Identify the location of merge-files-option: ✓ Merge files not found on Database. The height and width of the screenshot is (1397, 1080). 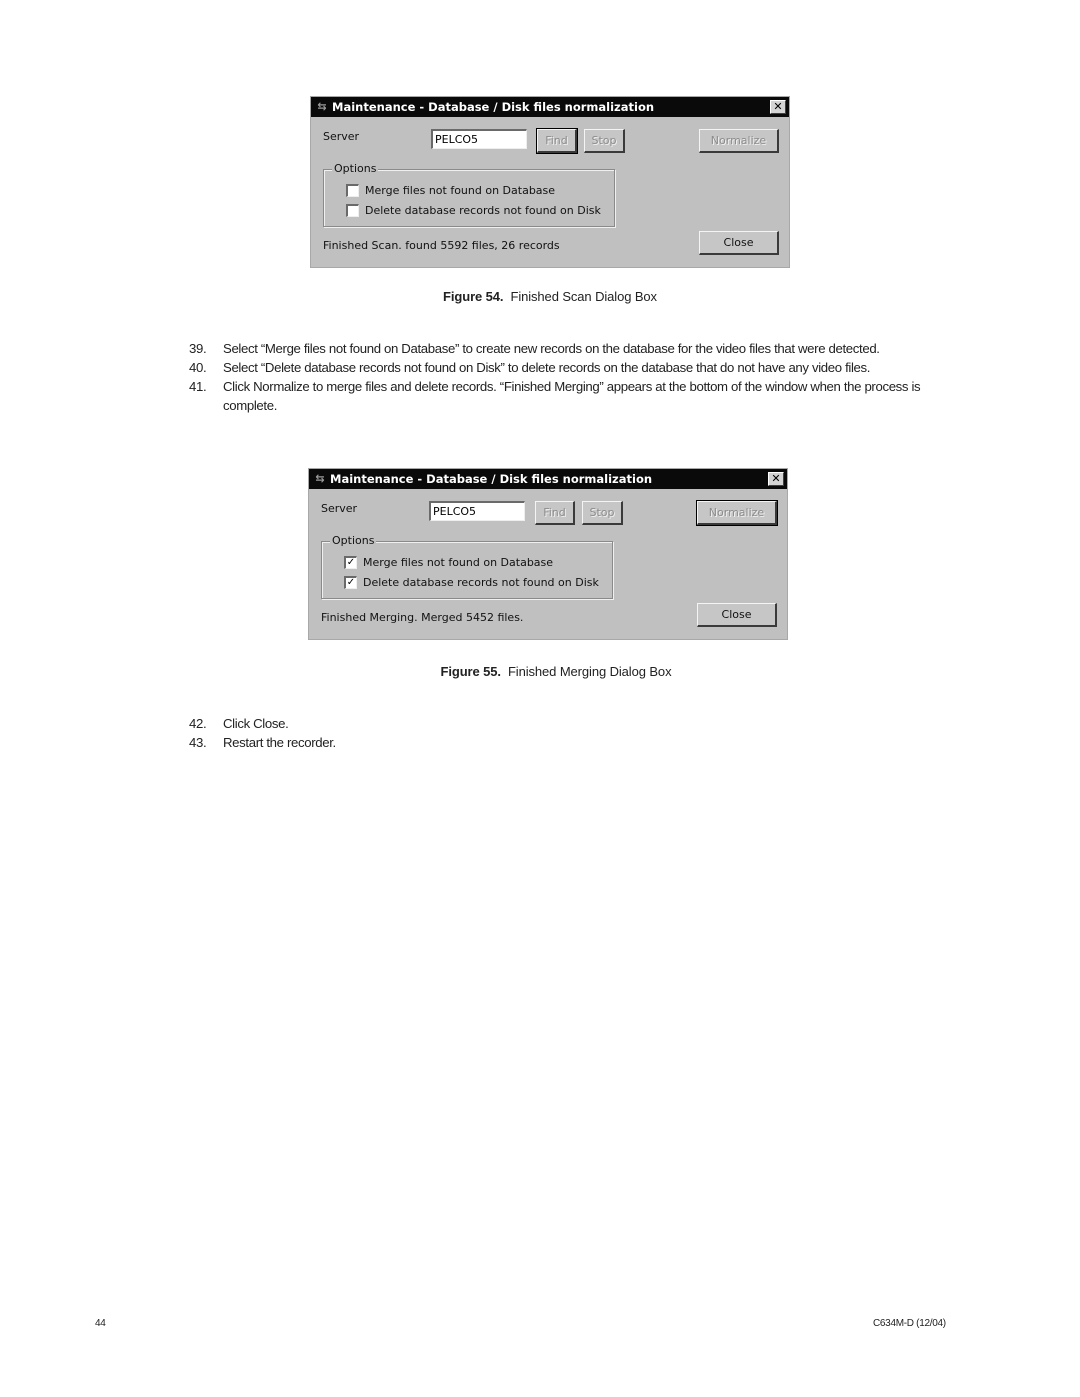
(448, 562).